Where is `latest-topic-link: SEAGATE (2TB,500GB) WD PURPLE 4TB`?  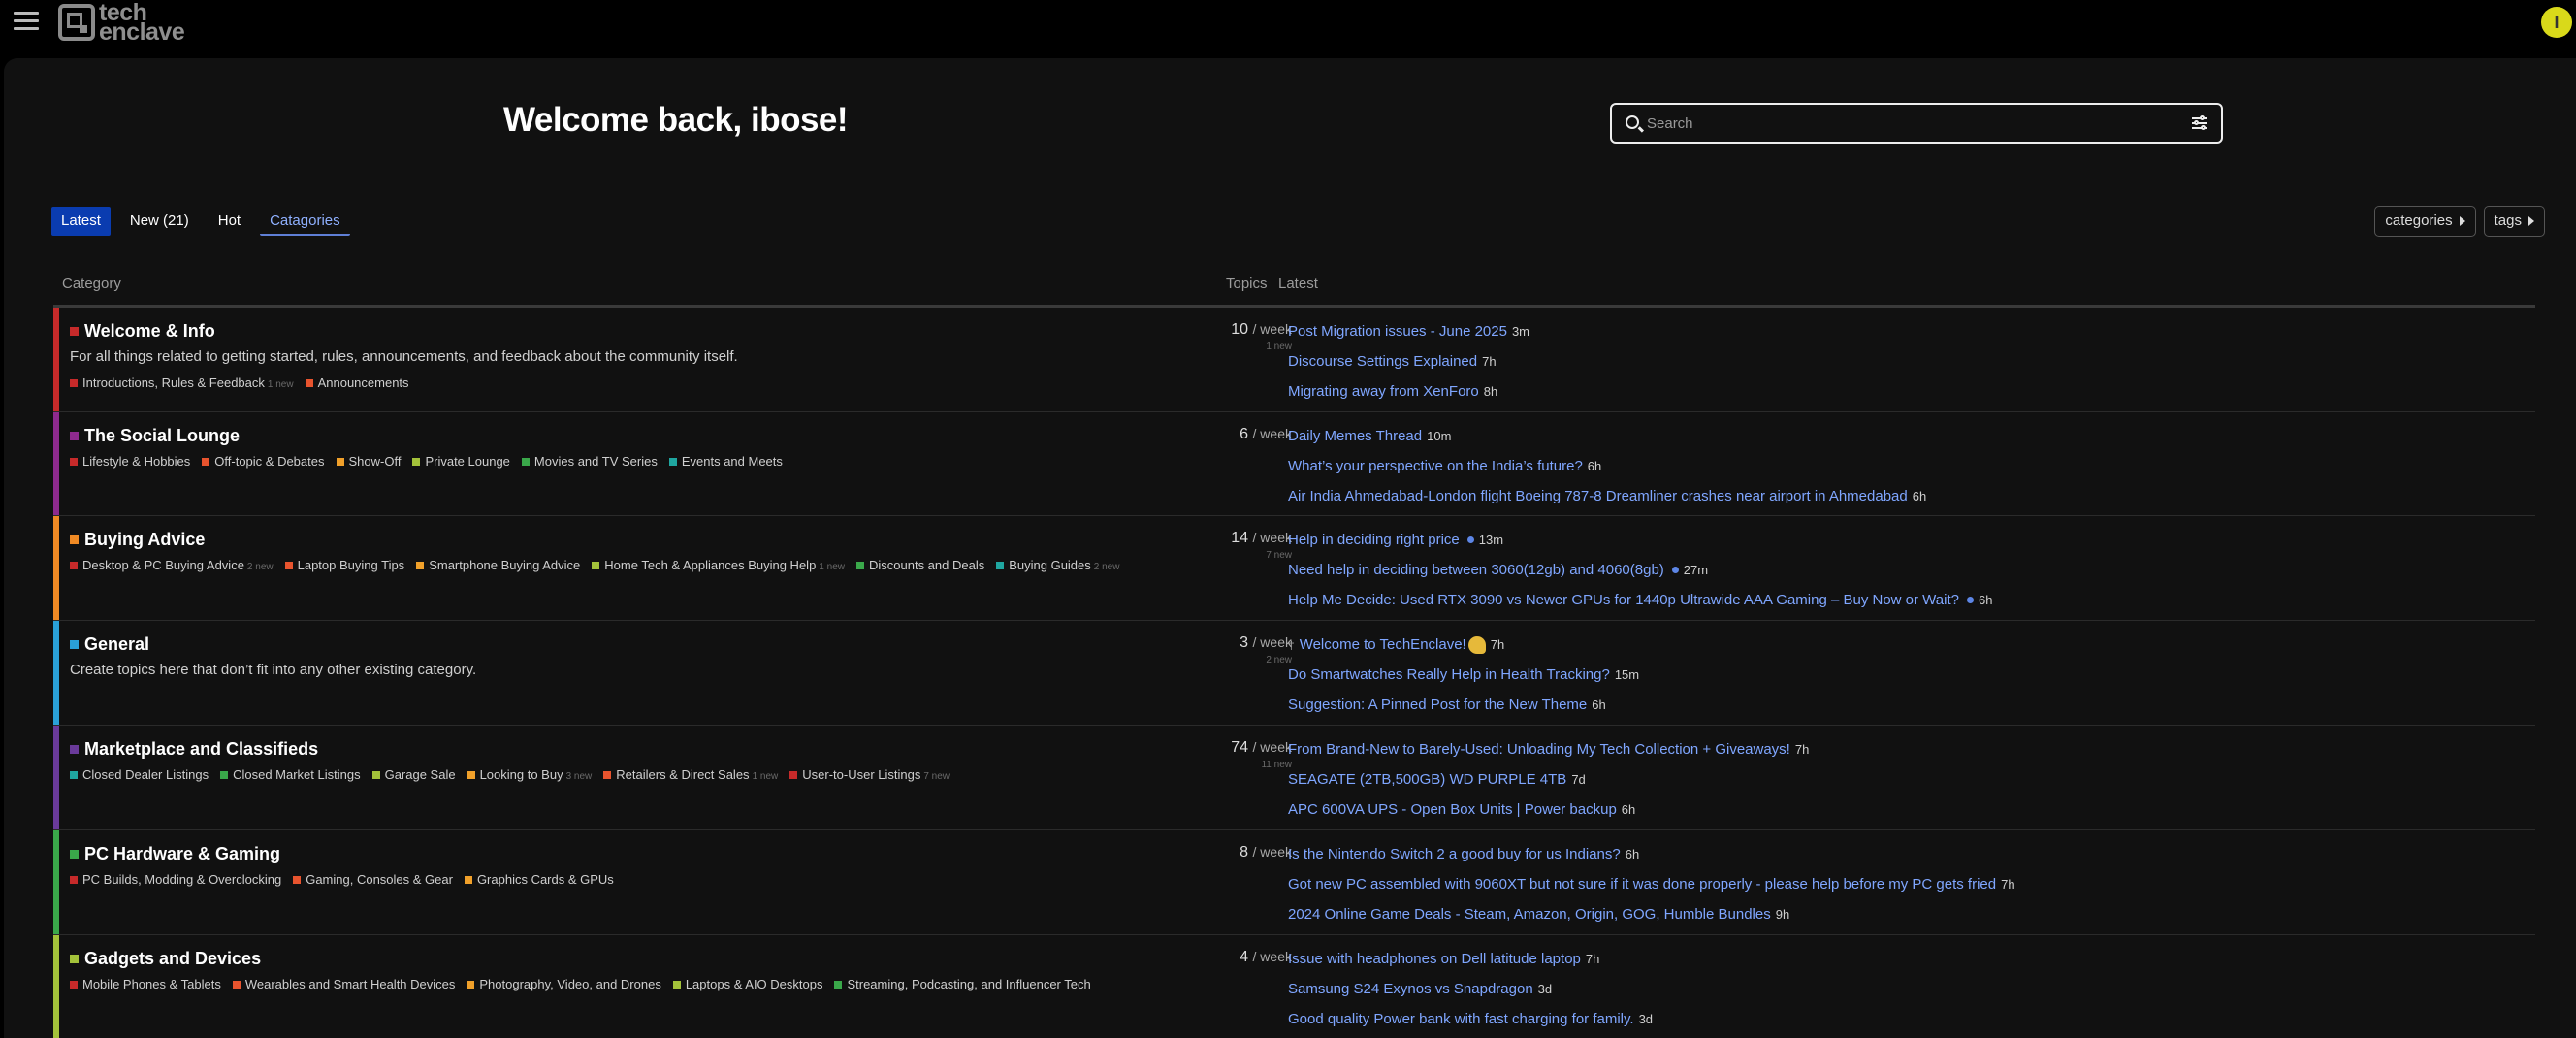 latest-topic-link: SEAGATE (2TB,500GB) WD PURPLE 4TB is located at coordinates (1427, 779).